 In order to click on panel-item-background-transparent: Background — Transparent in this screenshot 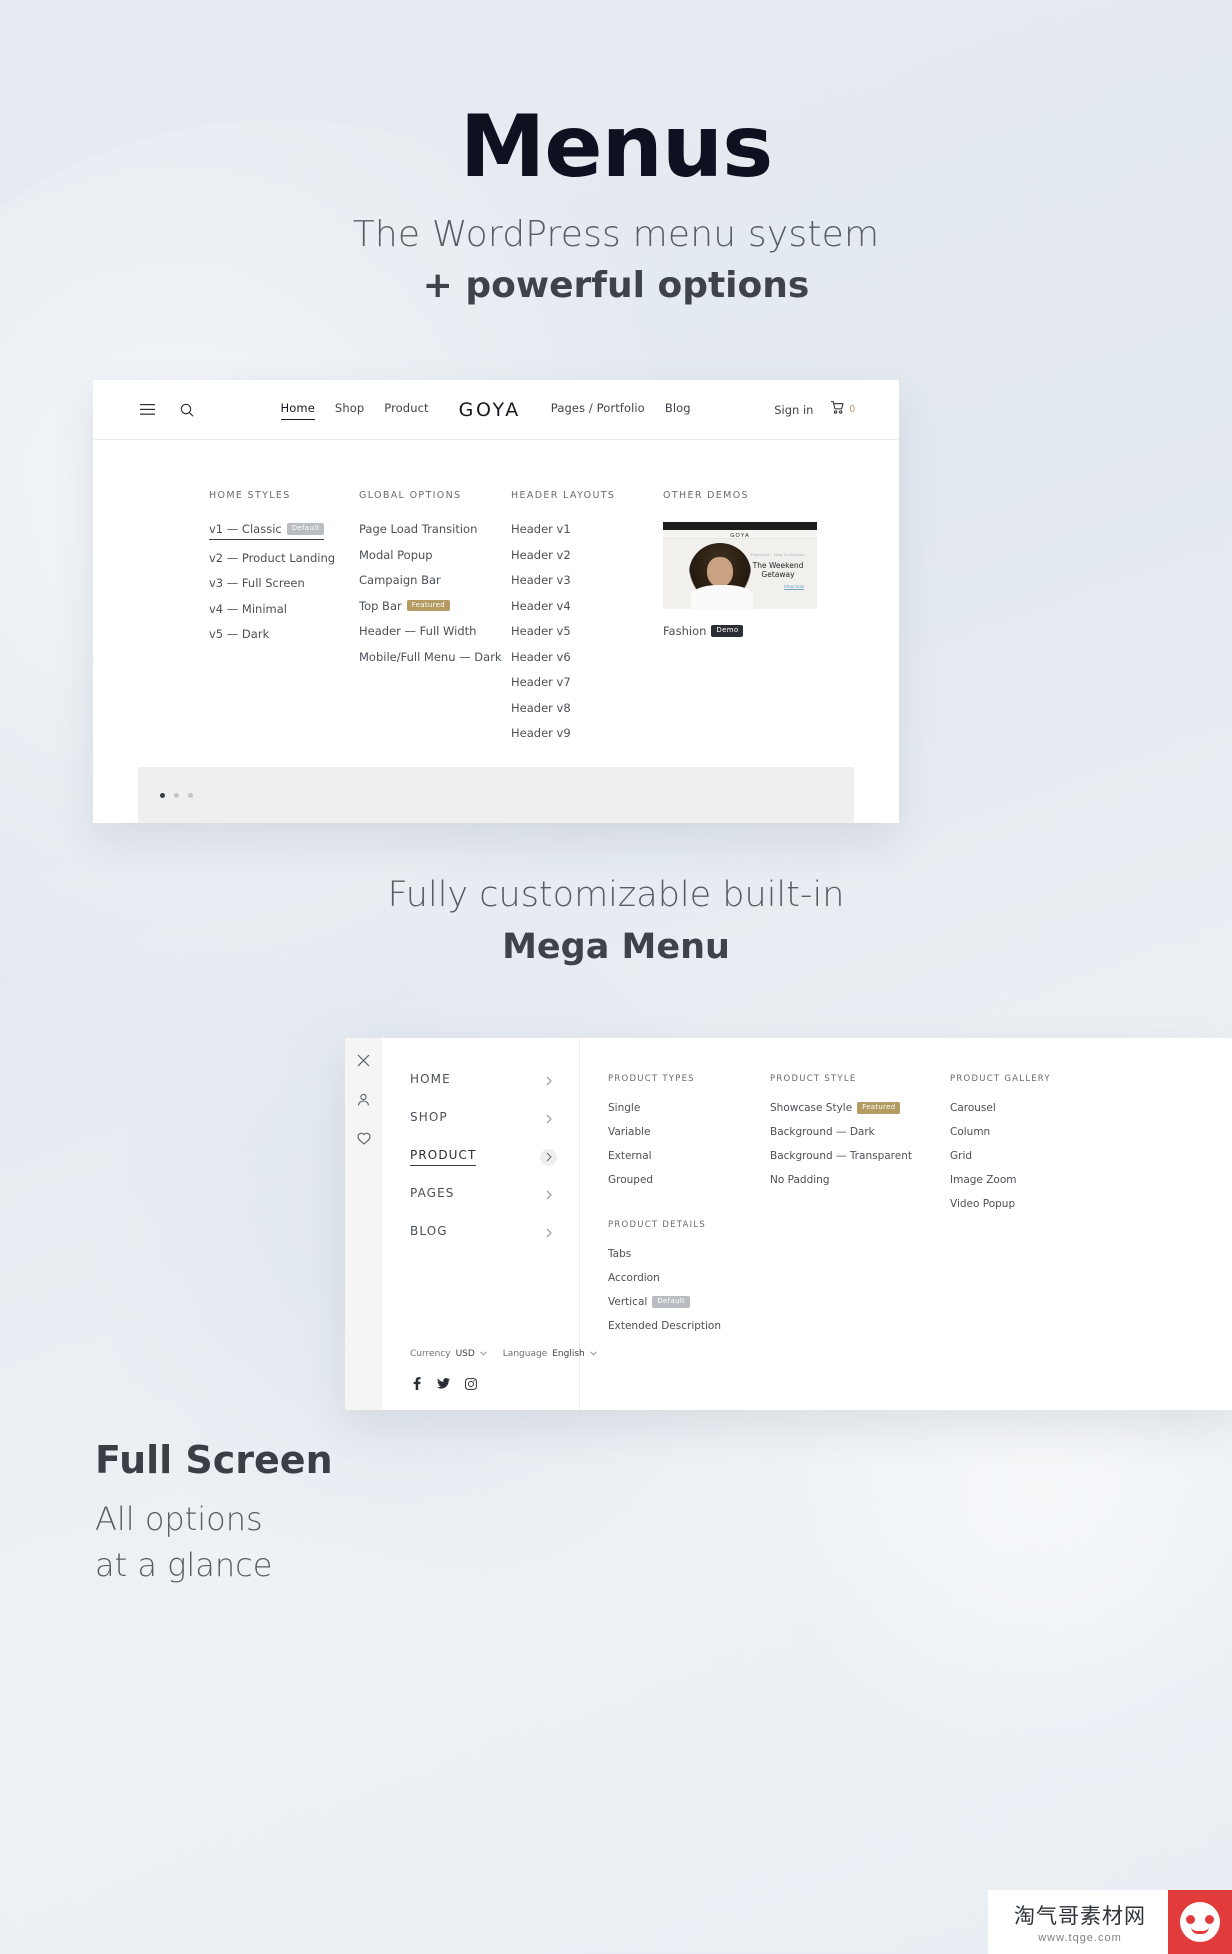, I will do `click(841, 1156)`.